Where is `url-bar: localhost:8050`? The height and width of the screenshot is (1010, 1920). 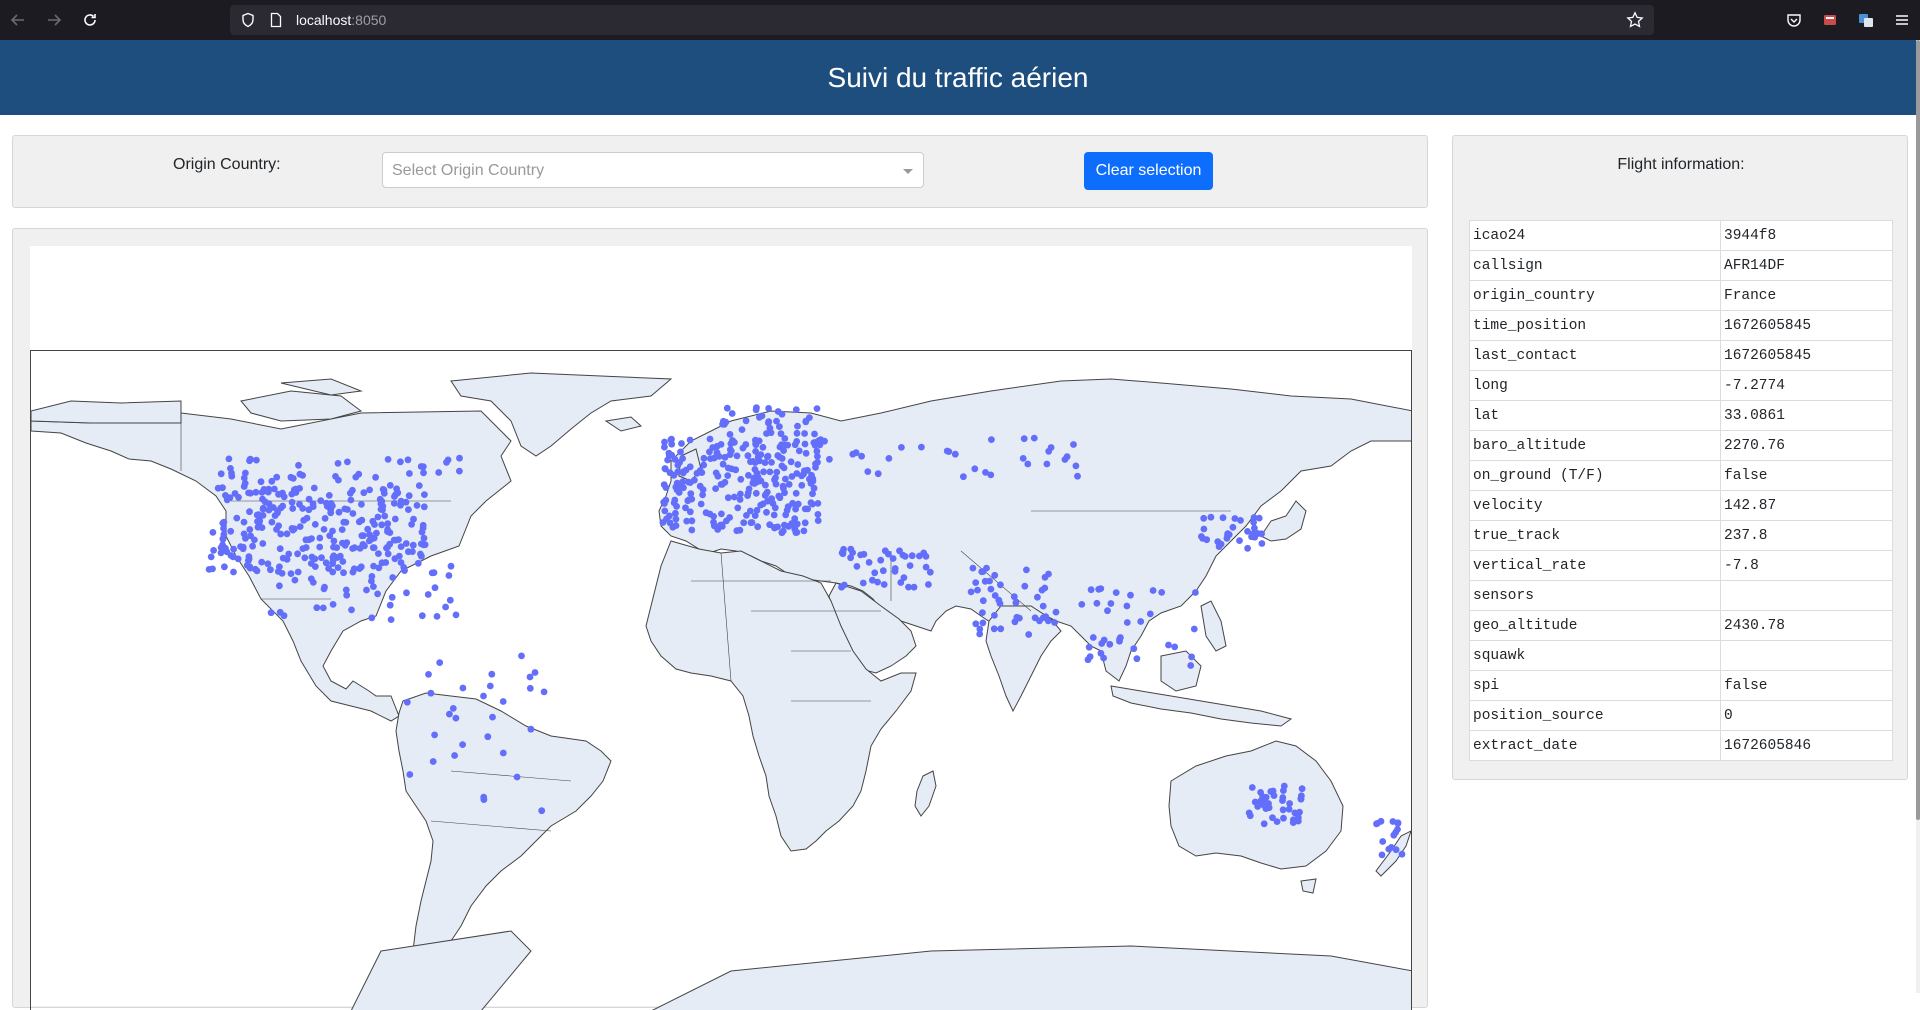
url-bar: localhost:8050 is located at coordinates (942, 20).